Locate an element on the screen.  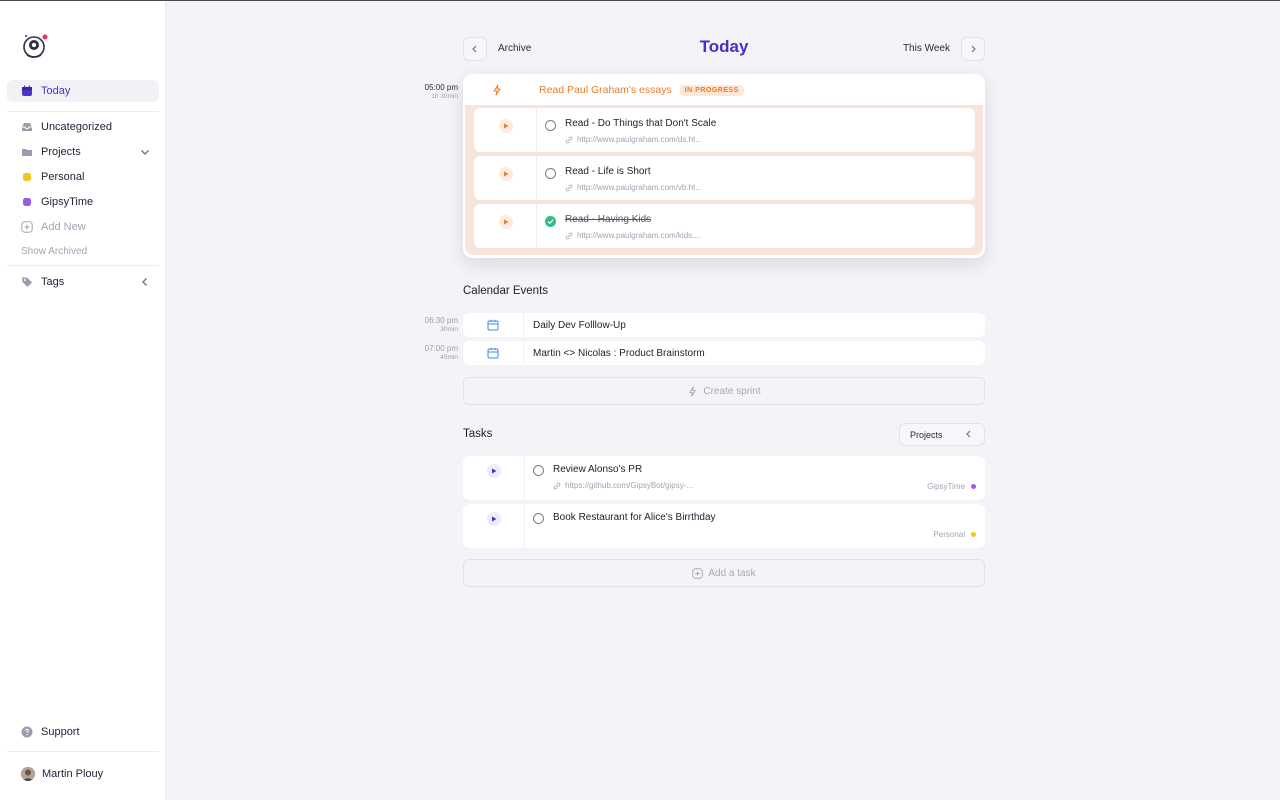
sidebar-item-uncategorized: Uncategorized is located at coordinates (83, 127).